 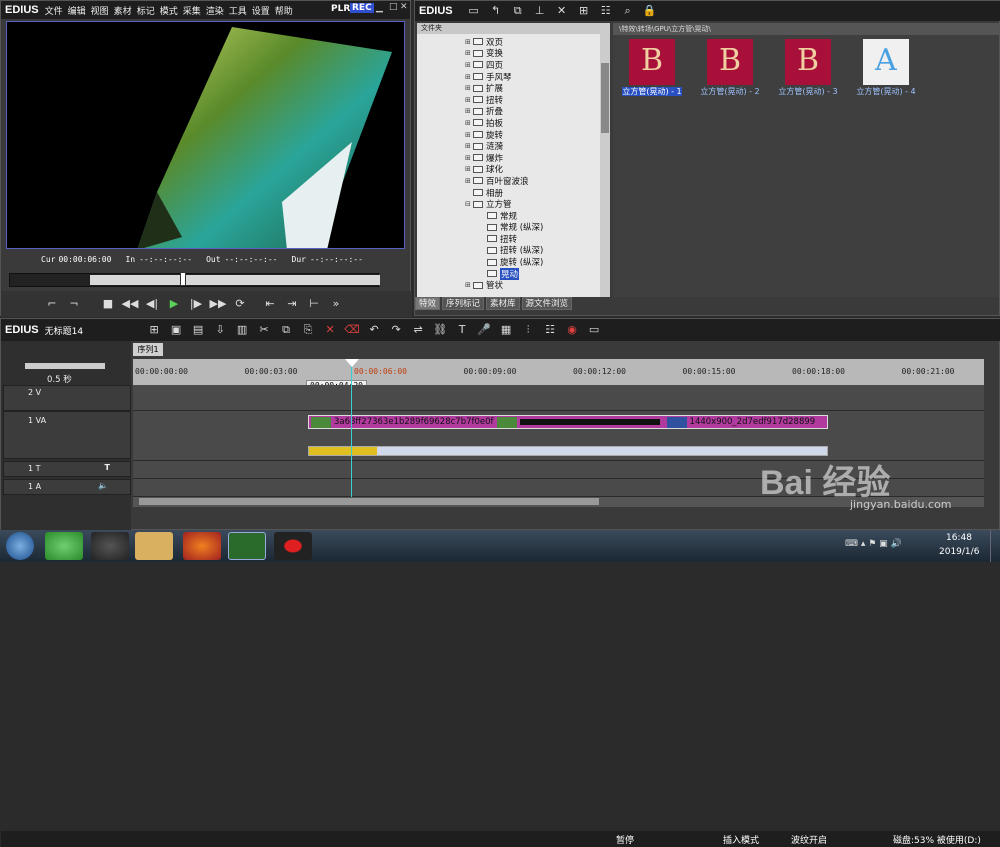 I want to click on bin-tab: 序列标记, so click(x=463, y=303).